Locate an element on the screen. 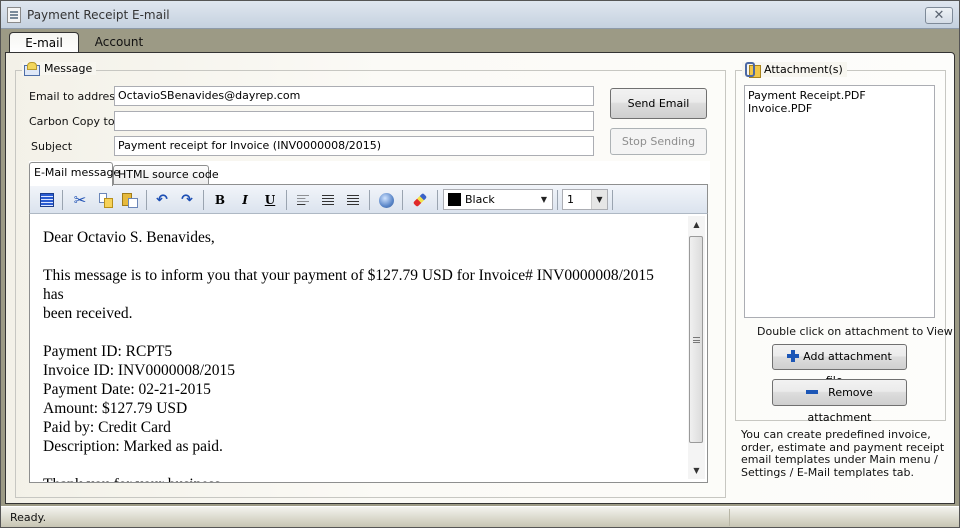  cc-input is located at coordinates (354, 121).